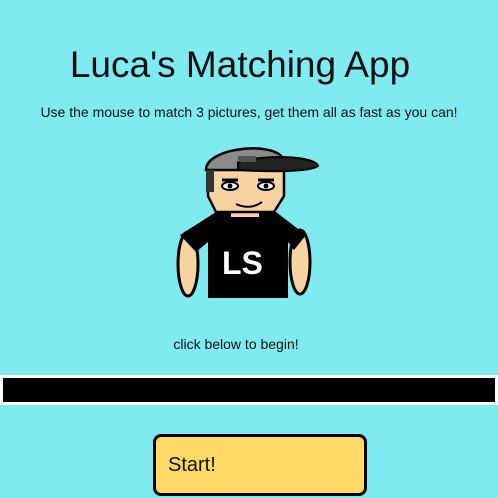 The height and width of the screenshot is (498, 498). What do you see at coordinates (242, 263) in the screenshot?
I see `shirt-logo: LS` at bounding box center [242, 263].